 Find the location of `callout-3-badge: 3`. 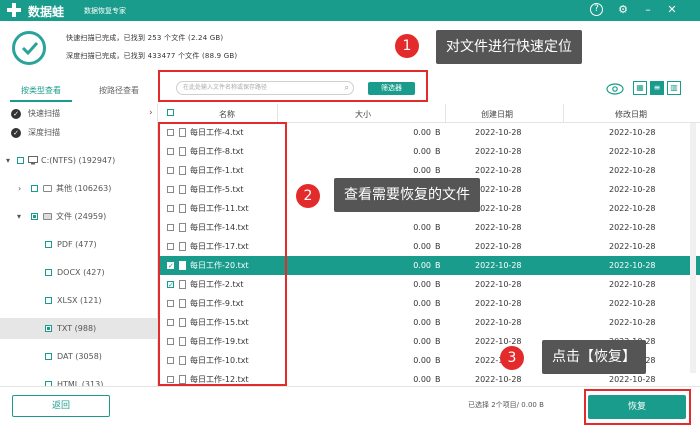

callout-3-badge: 3 is located at coordinates (512, 358).